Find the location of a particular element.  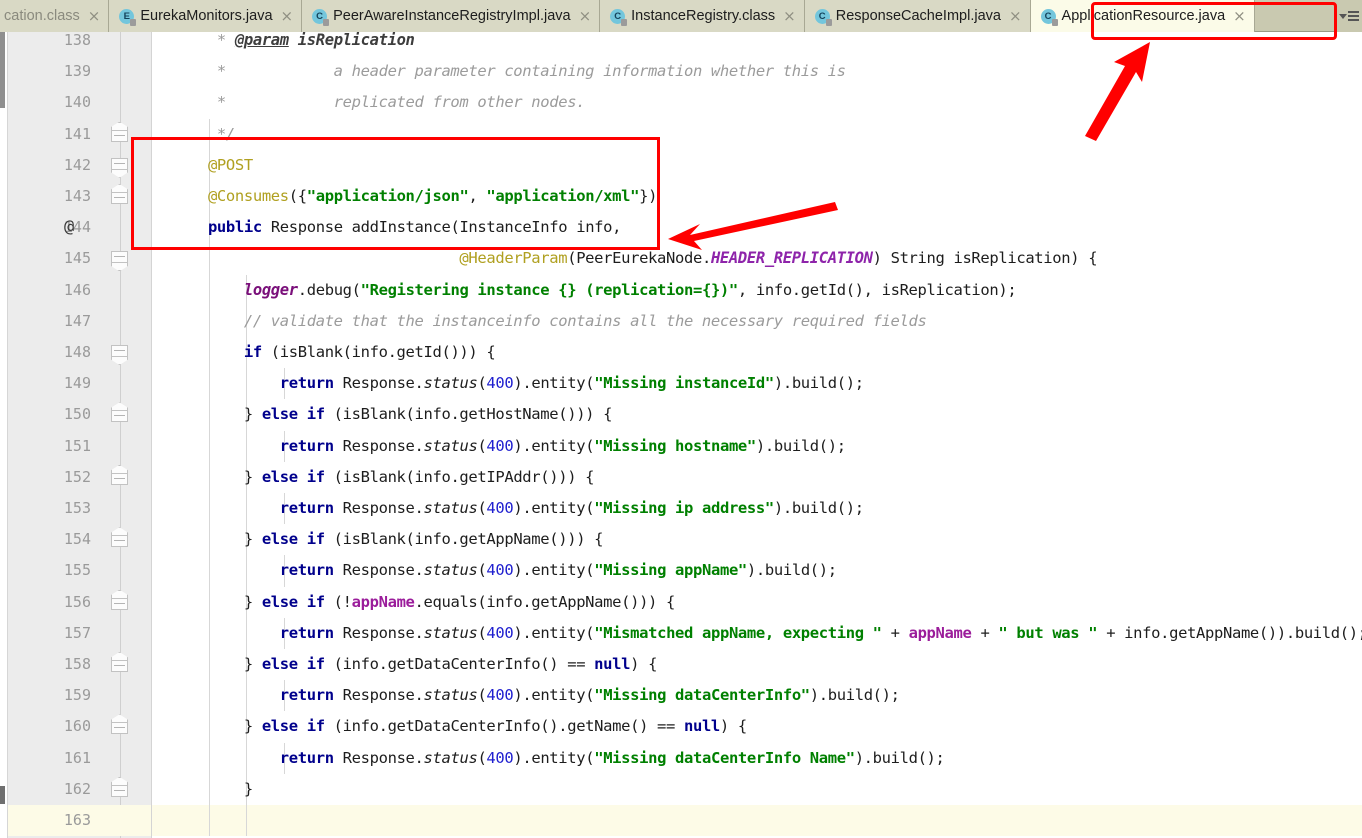

line-number-row: 150 is located at coordinates (55, 414).